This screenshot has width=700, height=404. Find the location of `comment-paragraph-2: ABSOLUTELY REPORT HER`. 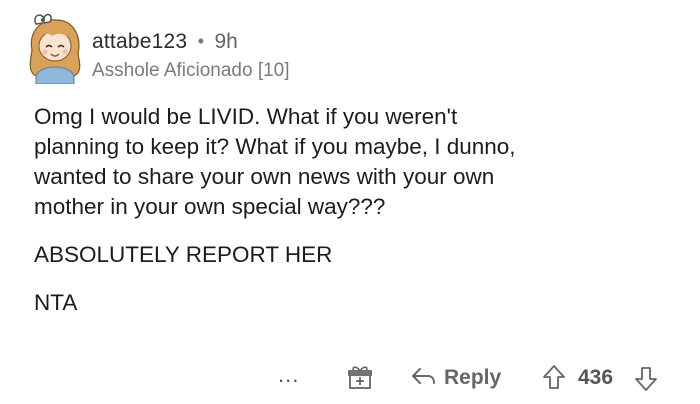

comment-paragraph-2: ABSOLUTELY REPORT HER is located at coordinates (183, 254).